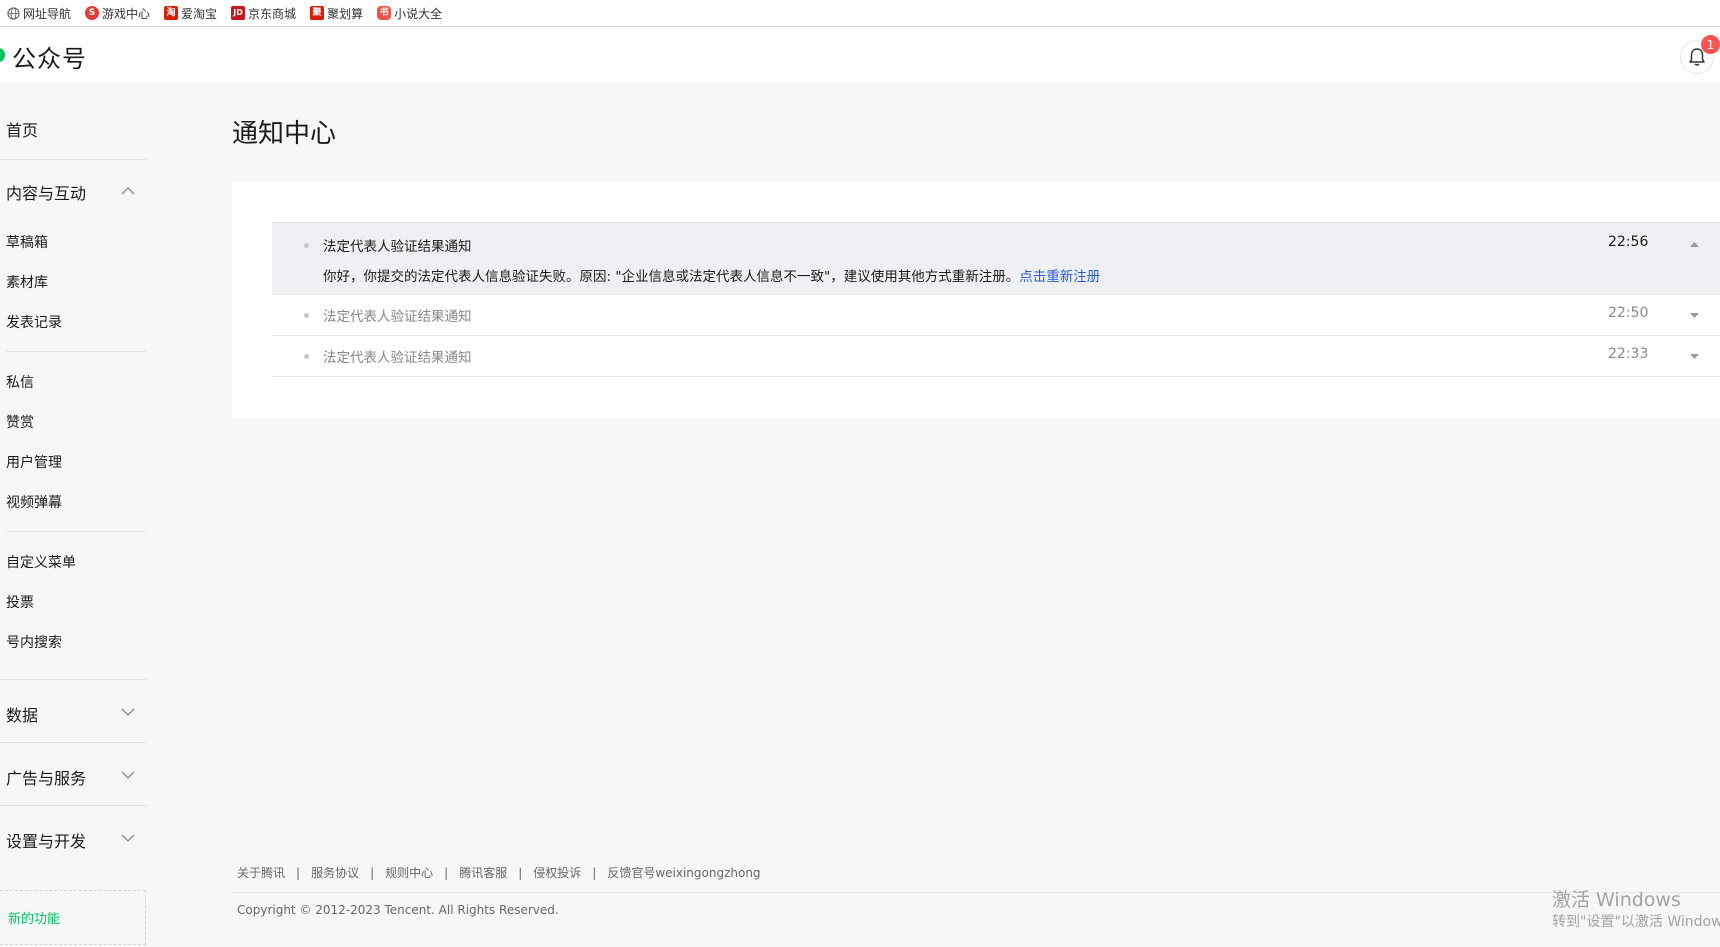 This screenshot has width=1720, height=947. I want to click on caret-up-icon, so click(1694, 244).